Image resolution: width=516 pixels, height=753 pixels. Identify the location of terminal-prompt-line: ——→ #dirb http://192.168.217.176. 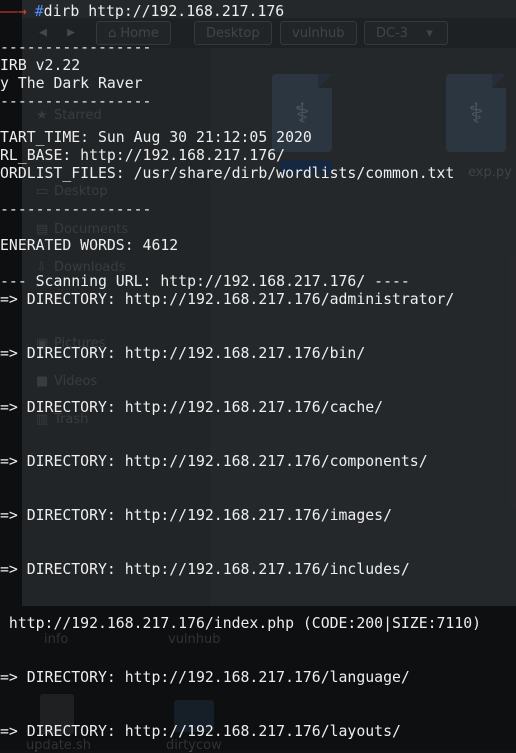
(142, 12).